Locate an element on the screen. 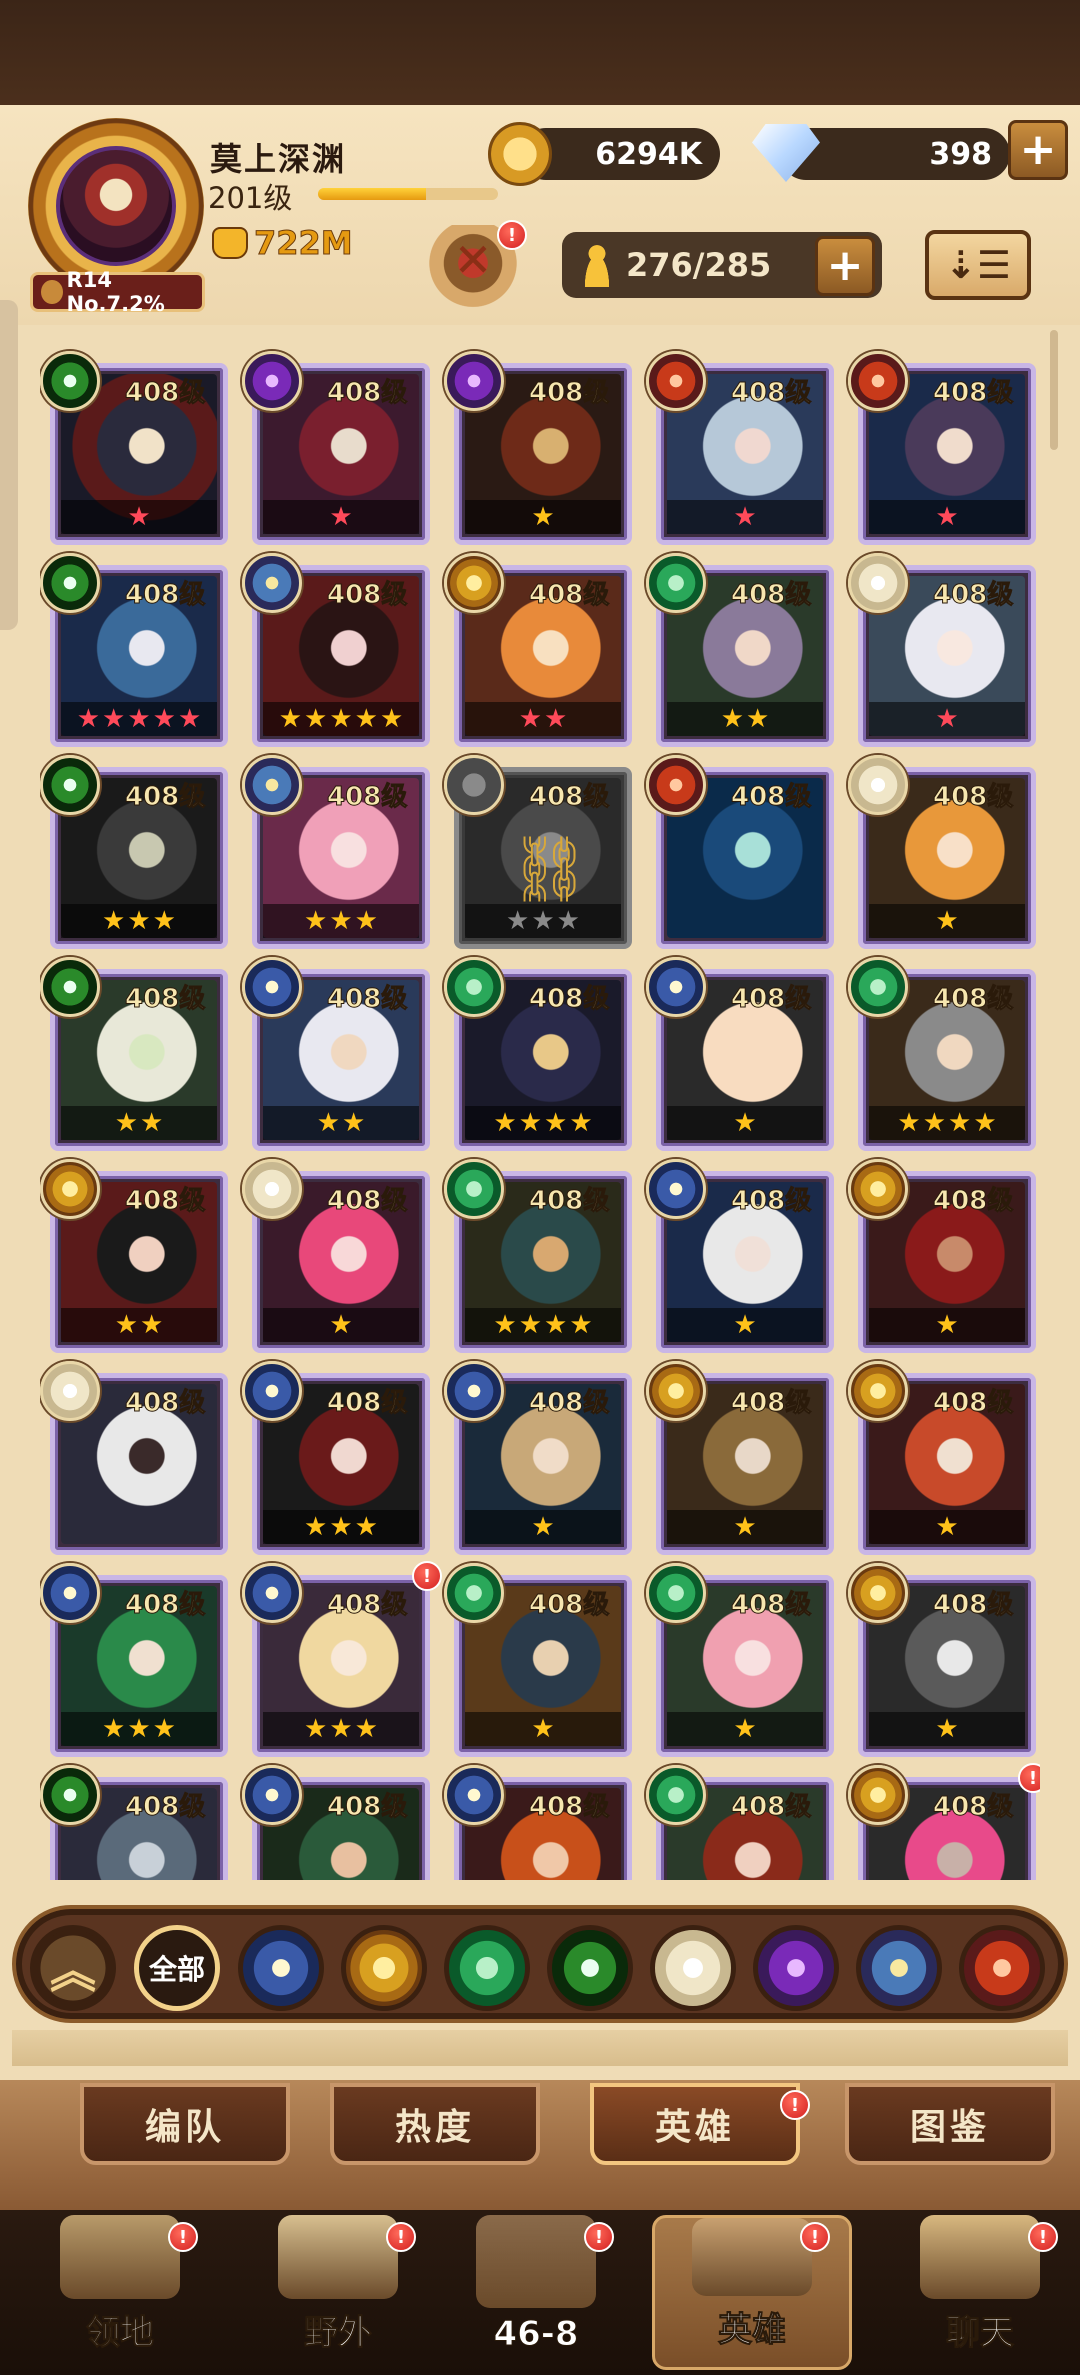 The image size is (1080, 2375). tab-label: 热度 is located at coordinates (434, 2127).